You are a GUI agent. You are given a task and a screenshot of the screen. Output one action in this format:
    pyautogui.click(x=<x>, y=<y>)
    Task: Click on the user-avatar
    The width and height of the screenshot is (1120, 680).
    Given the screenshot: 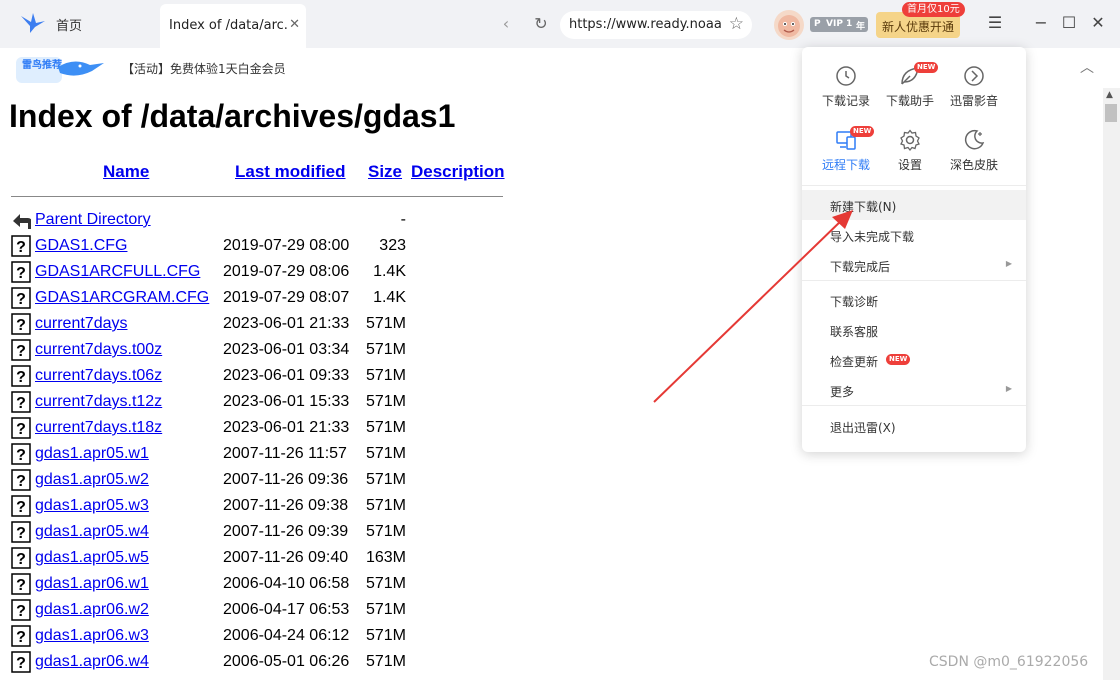 What is the action you would take?
    pyautogui.click(x=789, y=25)
    